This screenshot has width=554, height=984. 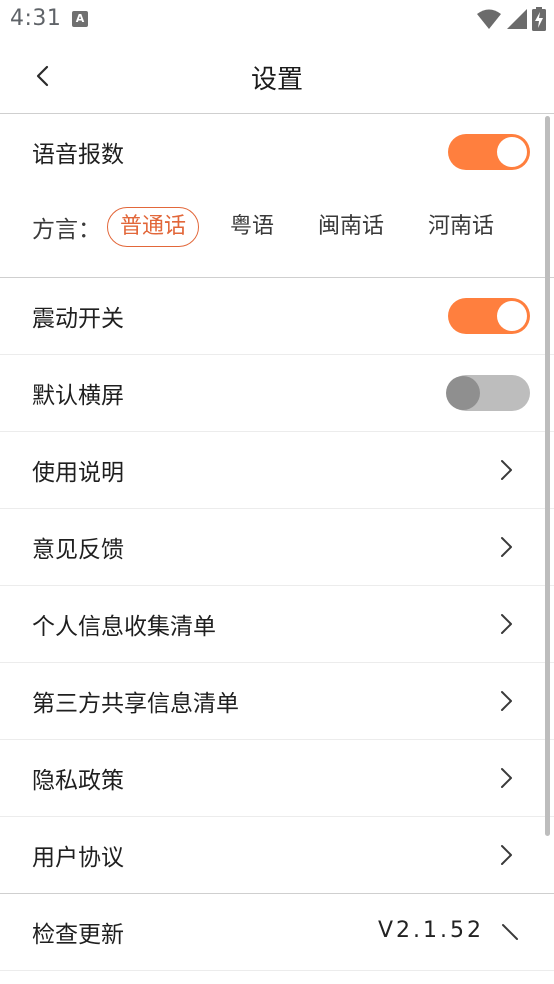 I want to click on version-text: V2.1.52, so click(x=430, y=930).